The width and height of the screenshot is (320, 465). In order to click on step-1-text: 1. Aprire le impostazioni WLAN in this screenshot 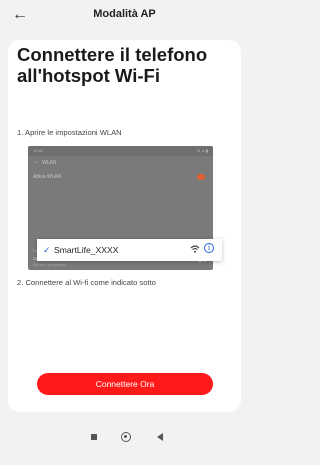, I will do `click(69, 132)`.